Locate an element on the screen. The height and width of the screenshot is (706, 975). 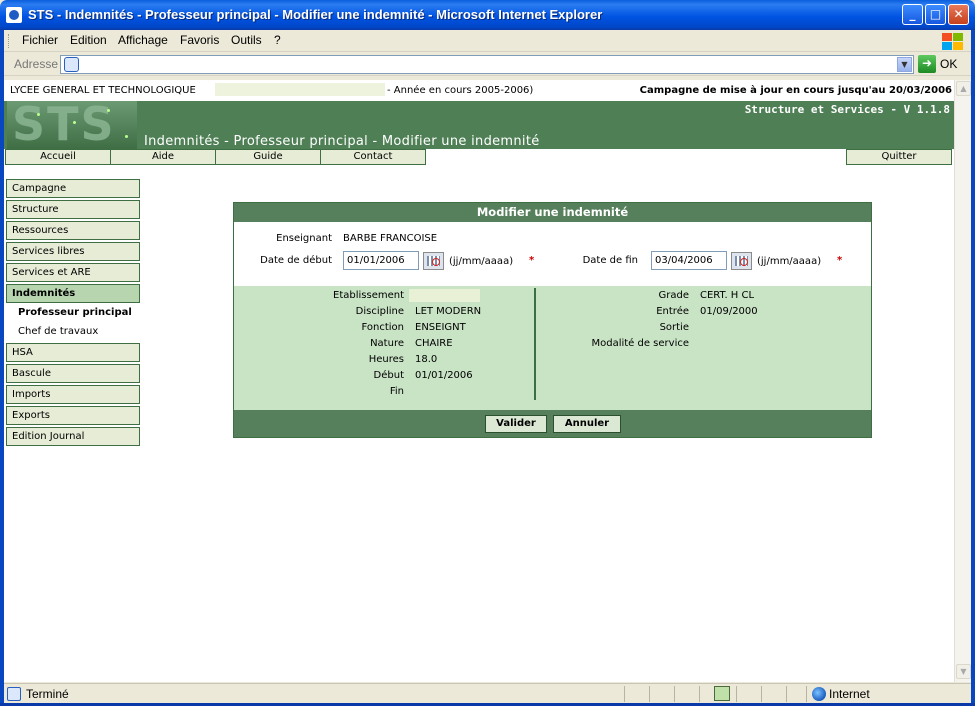
scroll-down-icon: ▼ is located at coordinates (963, 671).